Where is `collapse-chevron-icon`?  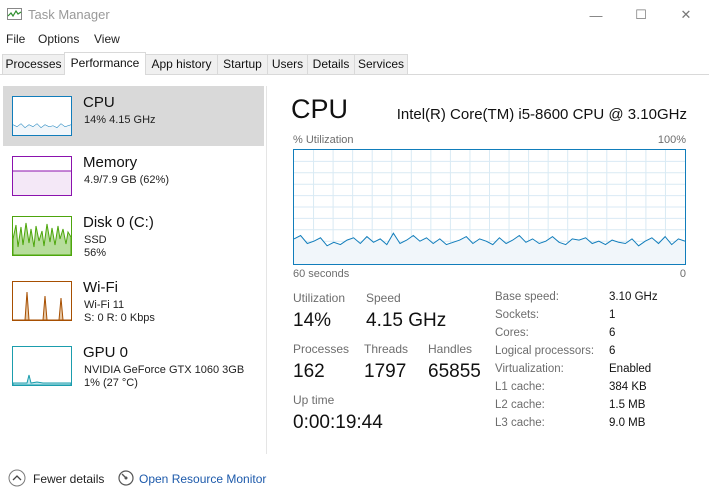 collapse-chevron-icon is located at coordinates (17, 478).